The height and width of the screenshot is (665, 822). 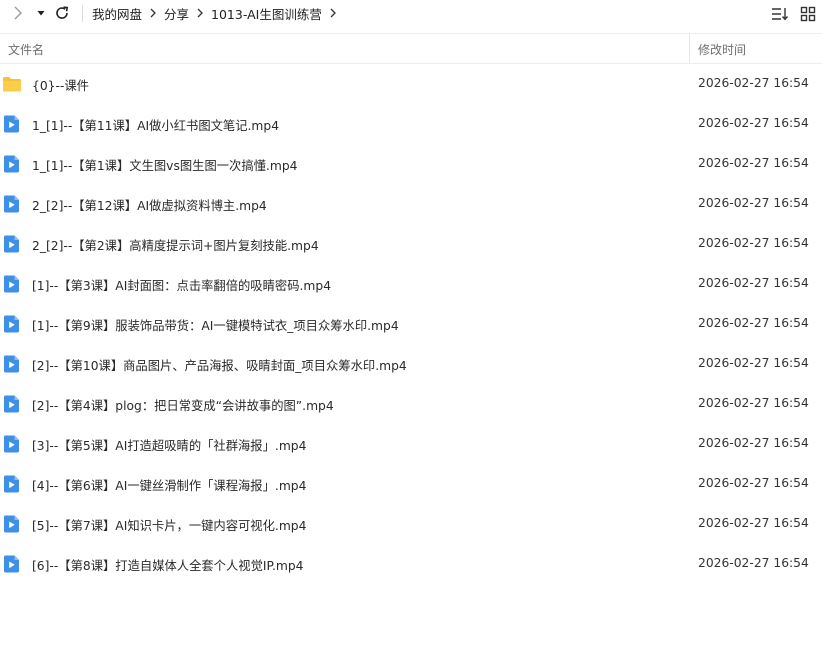 What do you see at coordinates (82, 13) in the screenshot?
I see `toolbar-divider` at bounding box center [82, 13].